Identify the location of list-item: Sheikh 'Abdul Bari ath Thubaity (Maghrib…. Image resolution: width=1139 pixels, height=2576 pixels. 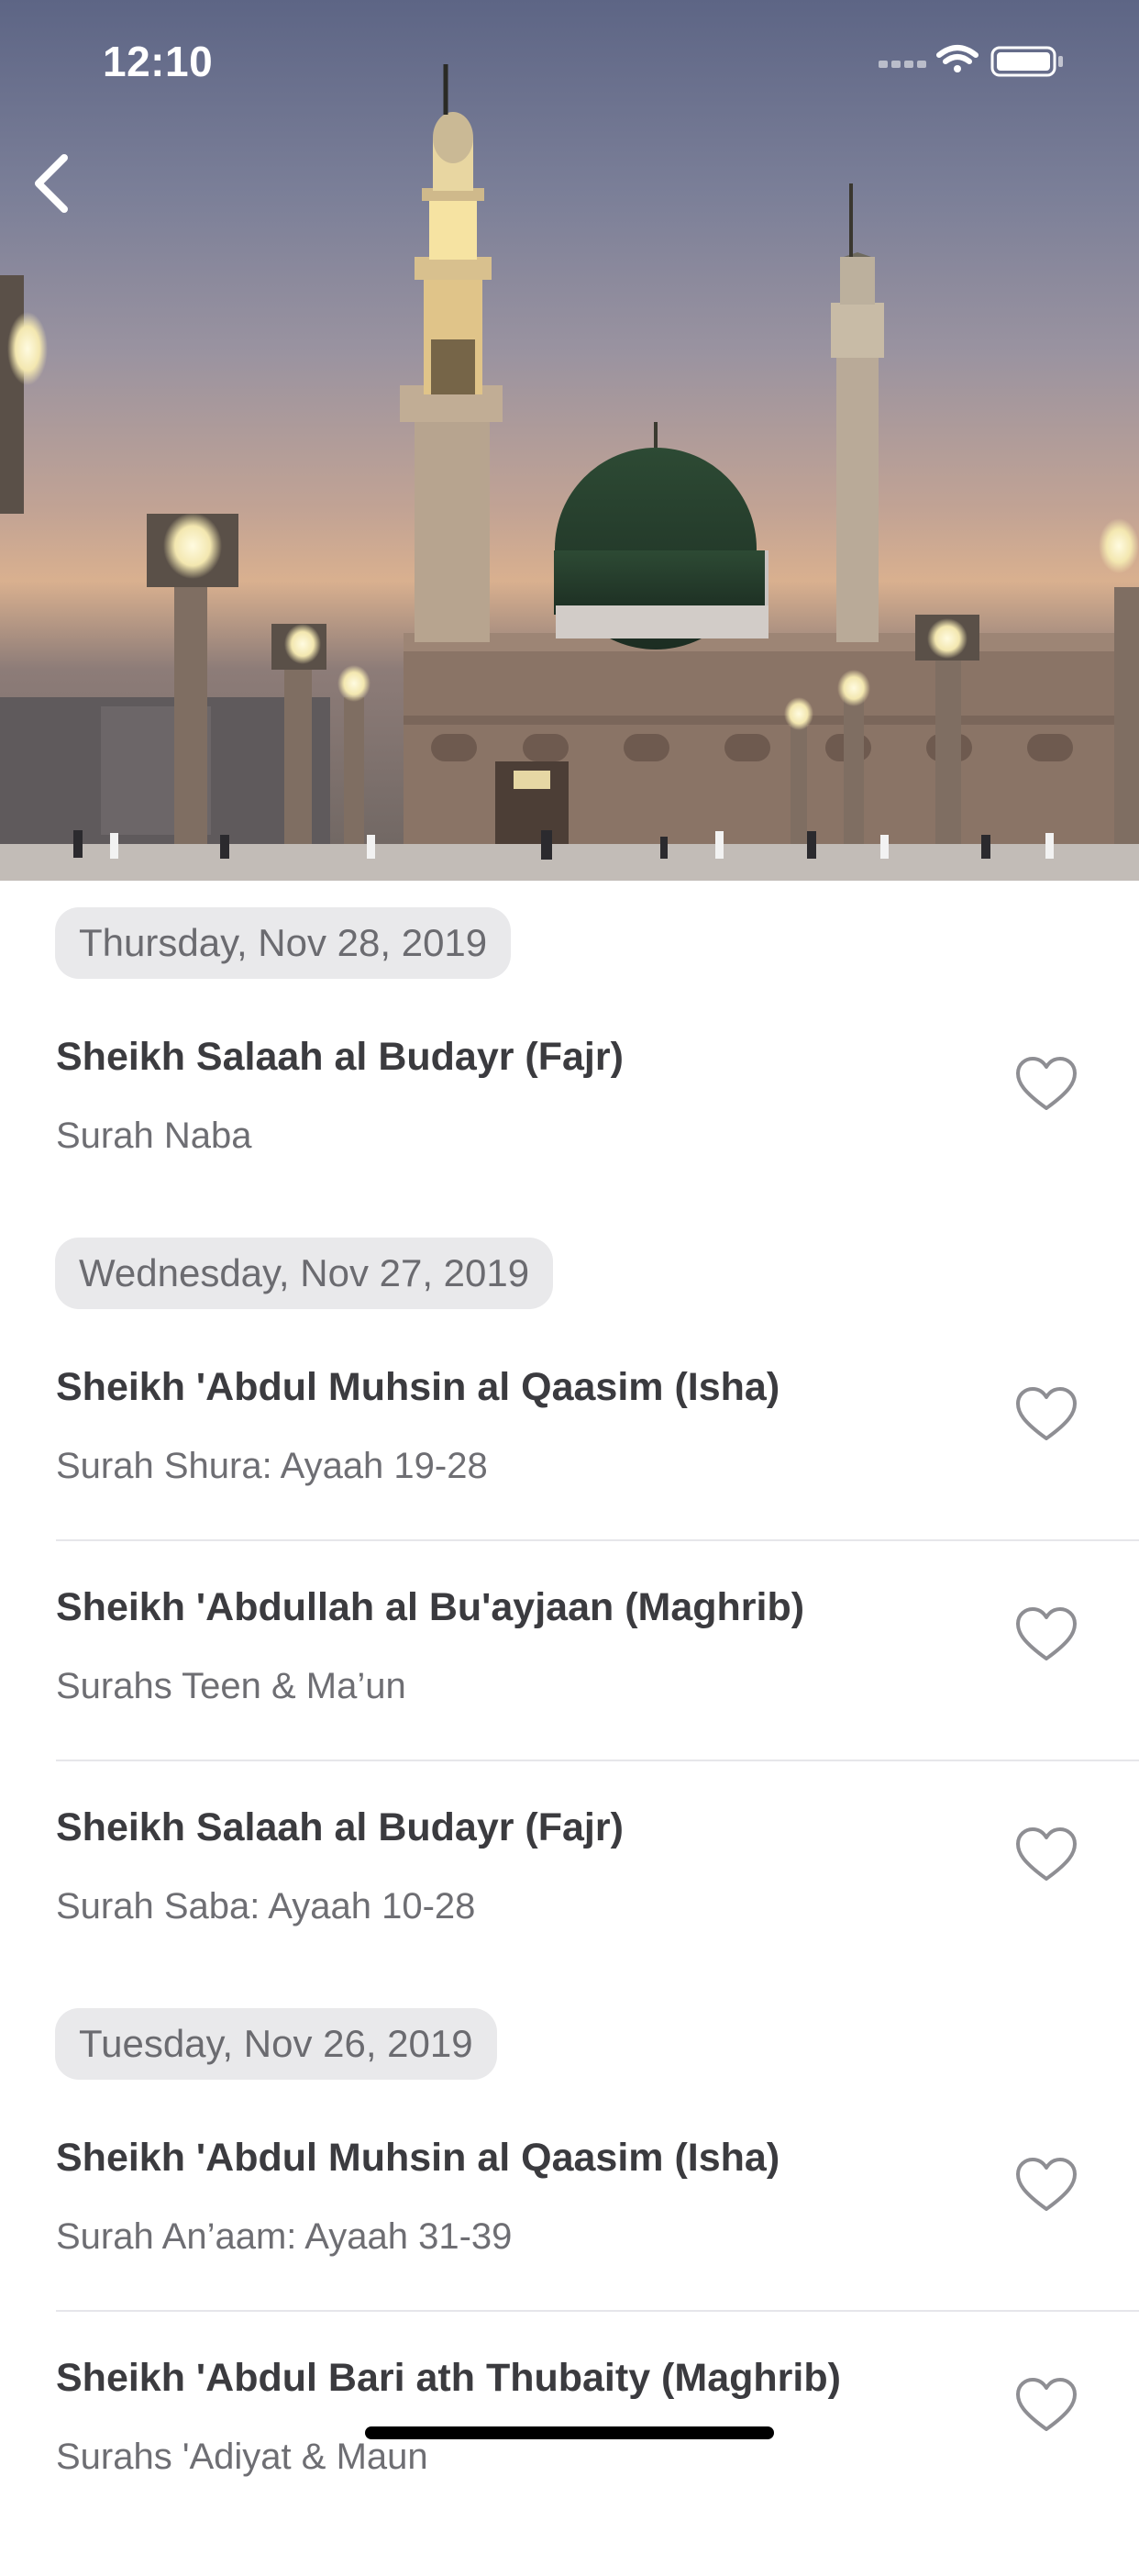
(569, 2466).